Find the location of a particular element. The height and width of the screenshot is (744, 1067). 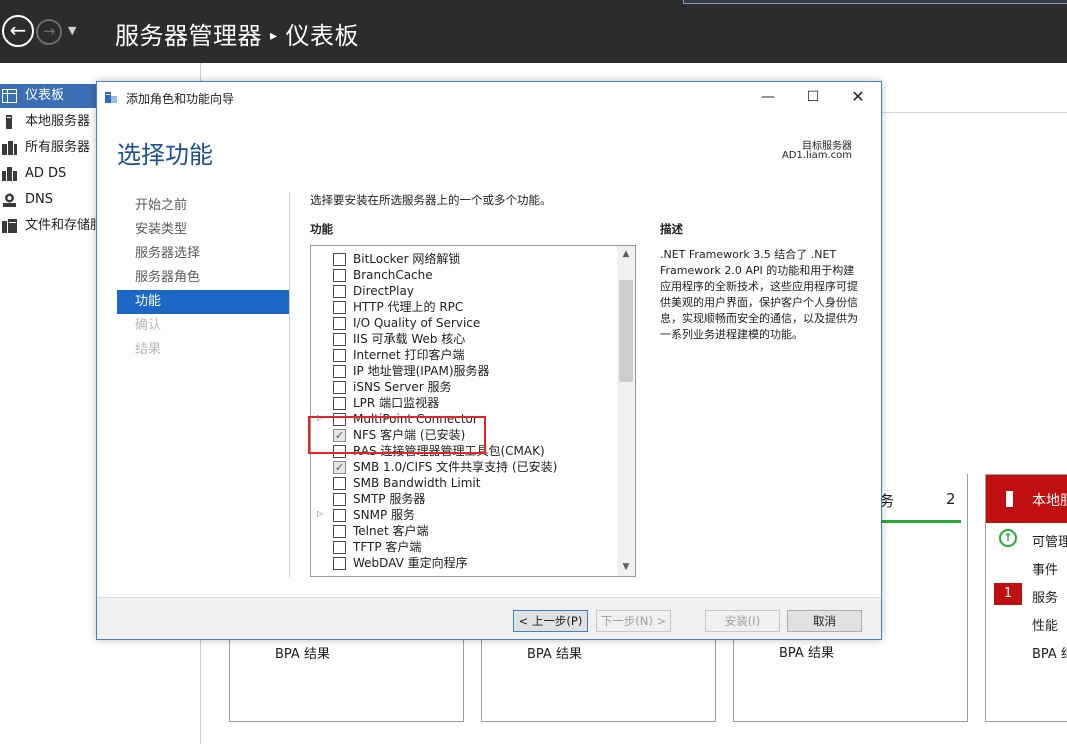

tile-row-services: 服务 is located at coordinates (1045, 596).